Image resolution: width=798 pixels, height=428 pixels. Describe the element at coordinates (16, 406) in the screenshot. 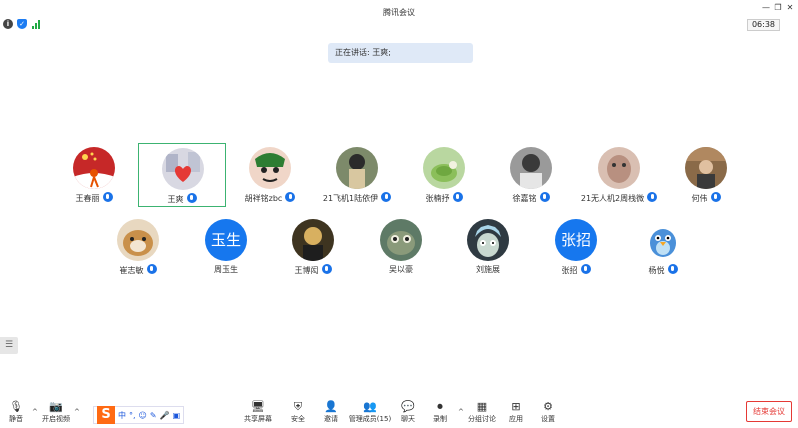

I see `microphone-icon: 🎙` at that location.